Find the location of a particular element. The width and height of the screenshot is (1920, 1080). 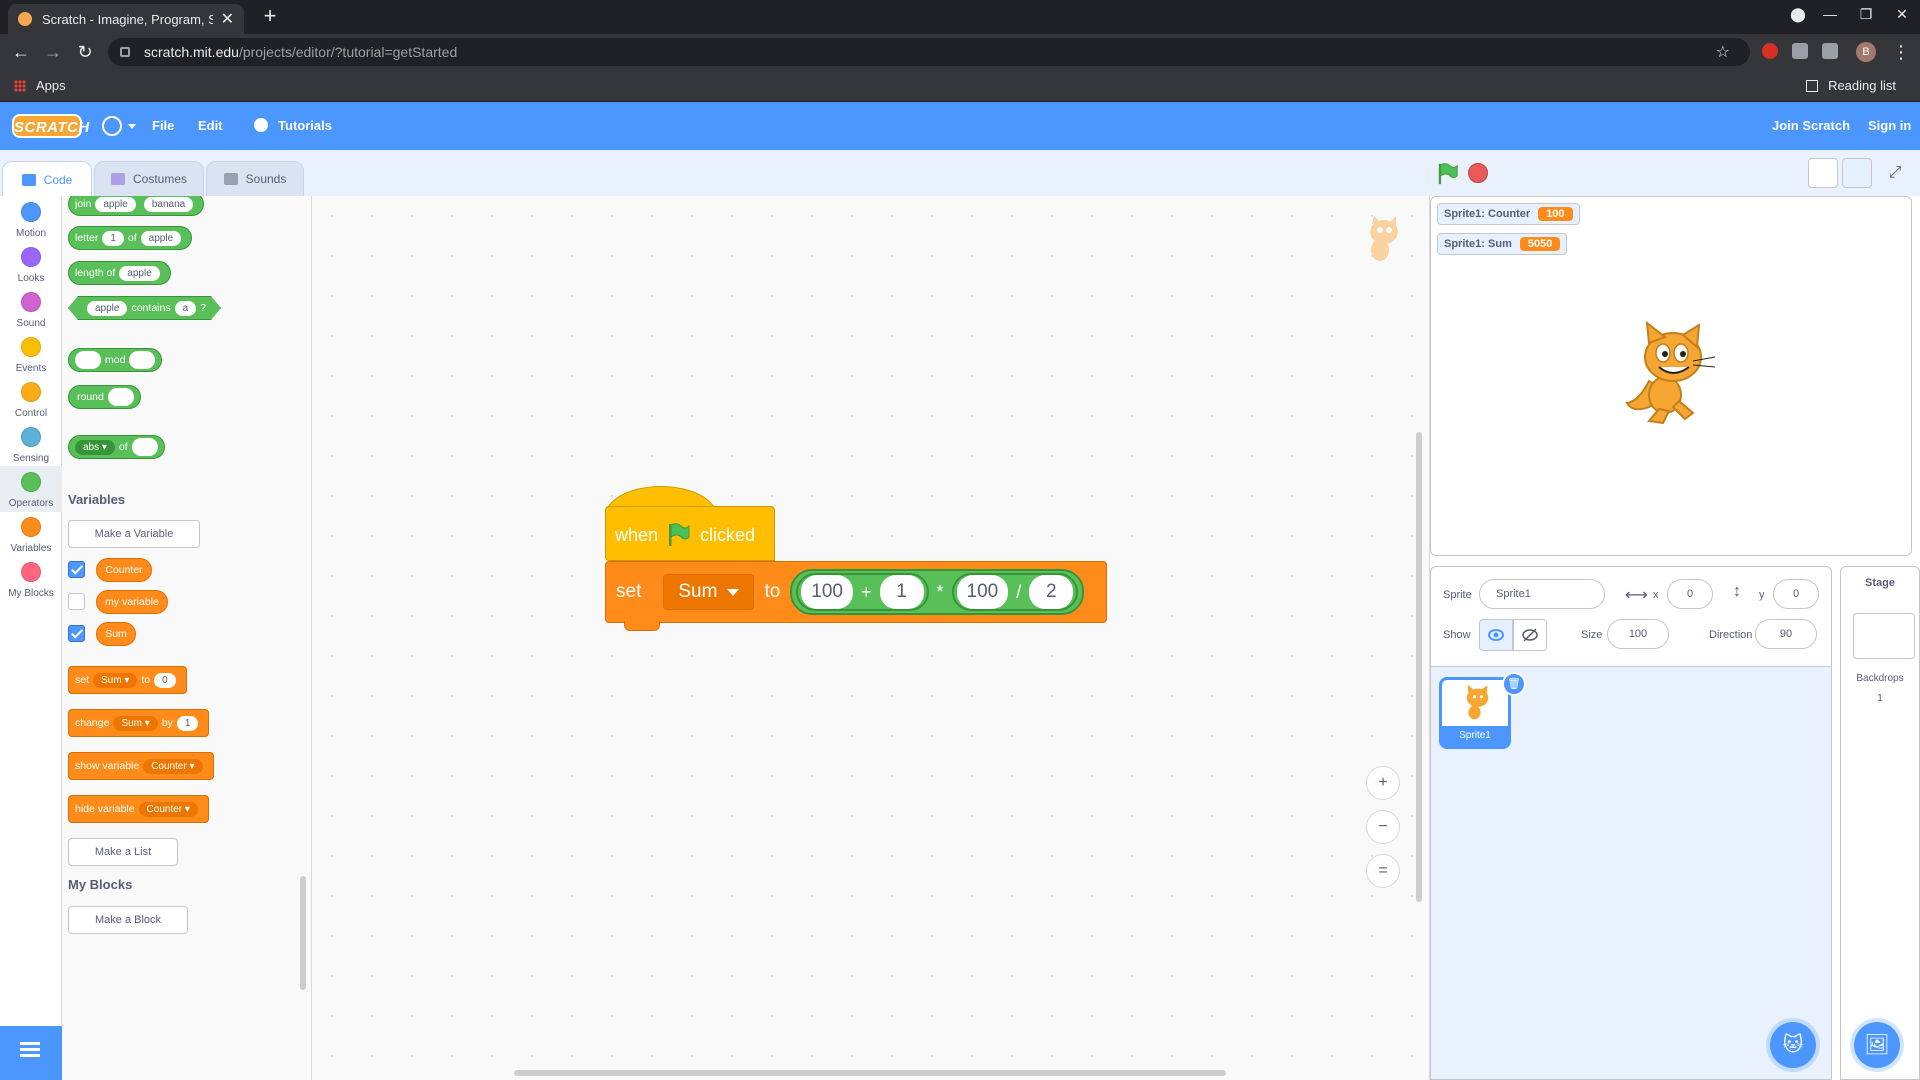

sum-checkbox is located at coordinates (76, 633).